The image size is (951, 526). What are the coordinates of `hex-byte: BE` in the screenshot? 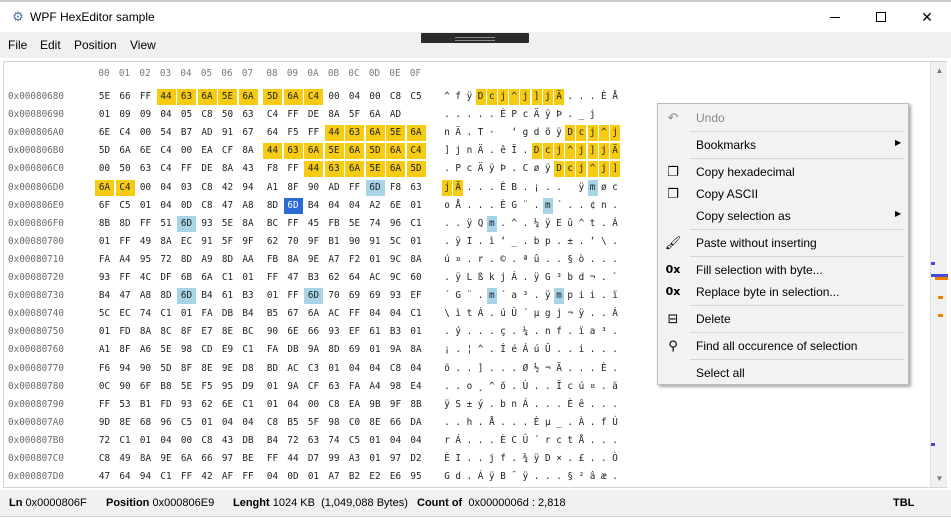 It's located at (248, 459).